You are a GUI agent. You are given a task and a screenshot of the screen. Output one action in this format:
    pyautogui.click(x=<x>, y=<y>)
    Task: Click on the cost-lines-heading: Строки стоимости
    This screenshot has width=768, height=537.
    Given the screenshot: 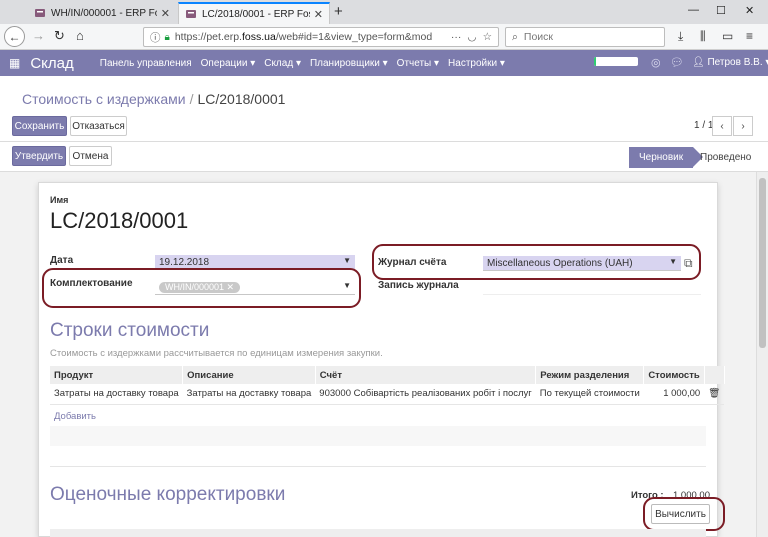 What is the action you would take?
    pyautogui.click(x=130, y=330)
    